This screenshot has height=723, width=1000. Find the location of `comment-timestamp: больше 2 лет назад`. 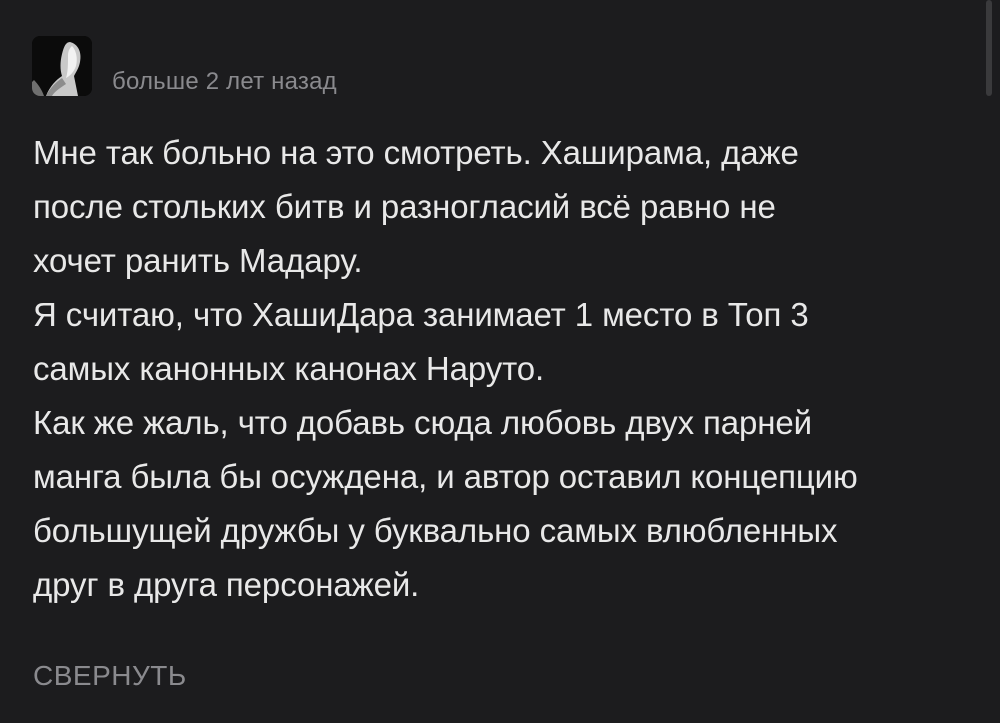

comment-timestamp: больше 2 лет назад is located at coordinates (224, 81).